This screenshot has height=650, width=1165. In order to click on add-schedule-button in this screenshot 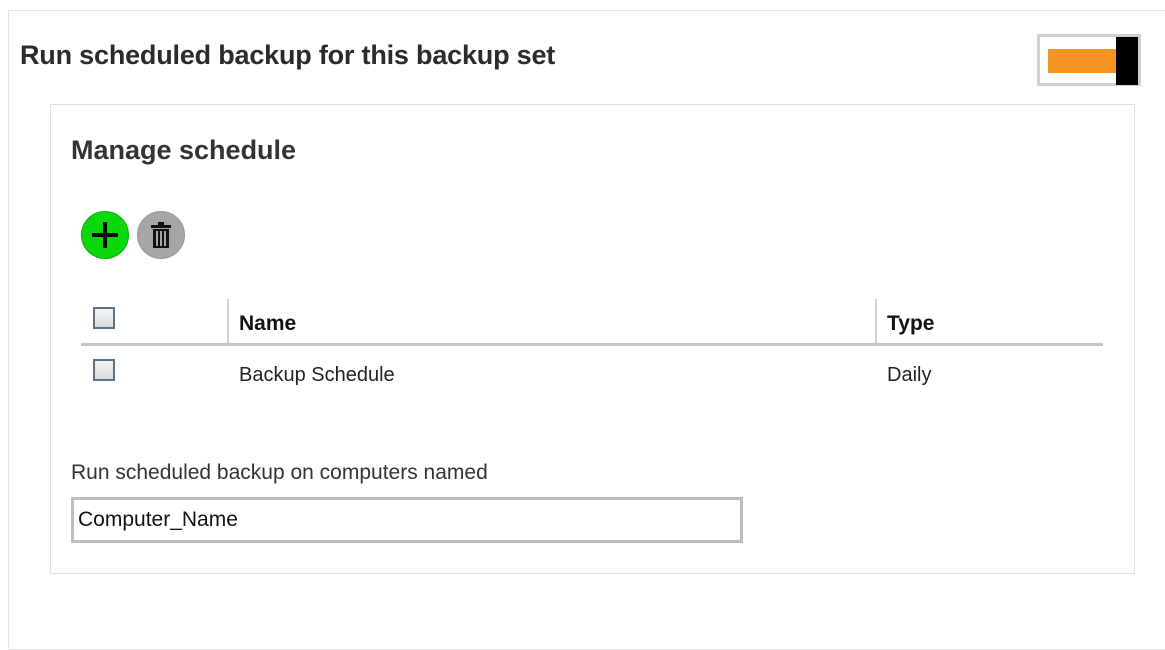, I will do `click(105, 235)`.